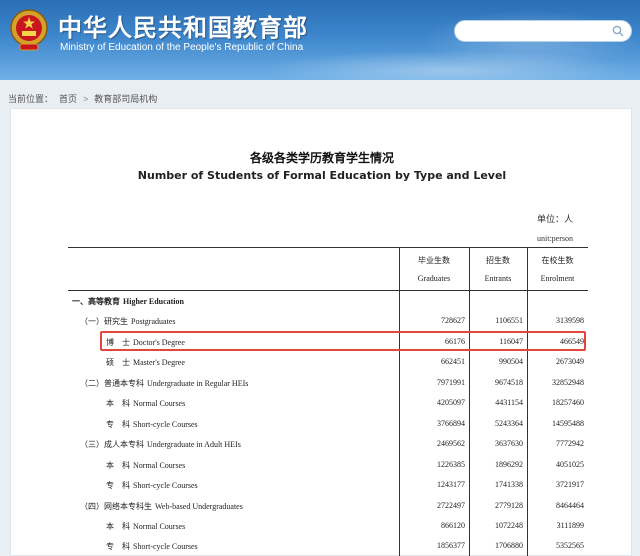 The height and width of the screenshot is (556, 640). I want to click on national-emblem-icon, so click(29, 30).